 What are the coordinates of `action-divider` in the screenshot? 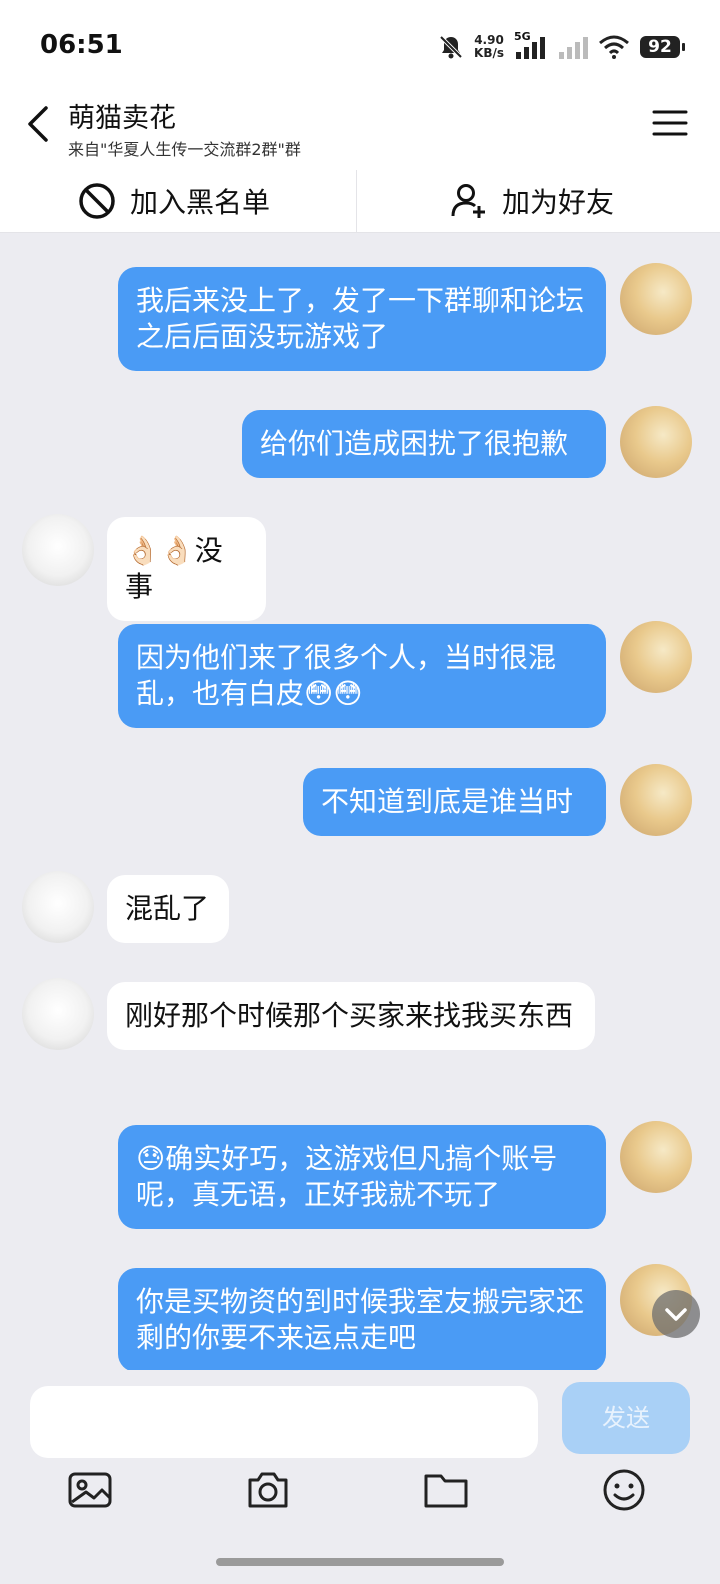 It's located at (356, 201).